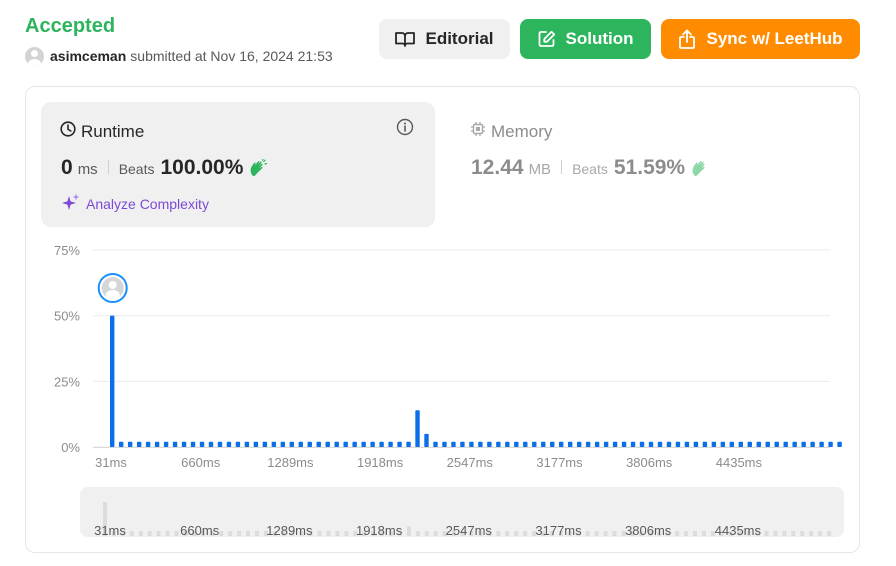  Describe the element at coordinates (470, 462) in the screenshot. I see `x-tick-label: 2547ms` at that location.